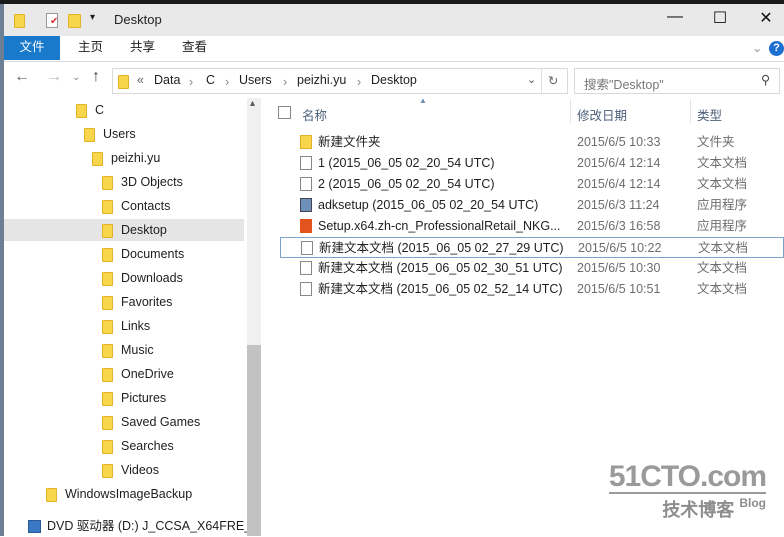 Image resolution: width=784 pixels, height=537 pixels. I want to click on nav-item-saved-games: Saved Games, so click(151, 422).